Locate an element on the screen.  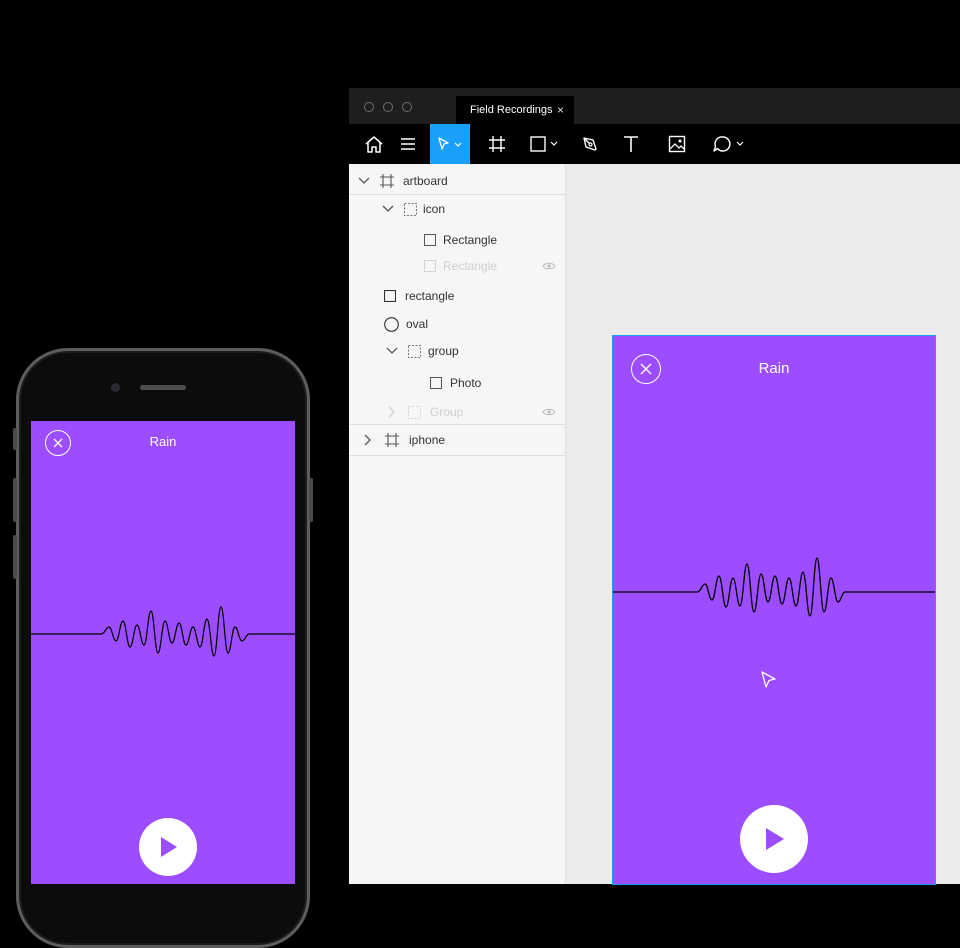
window-minimize-dot is located at coordinates (388, 107).